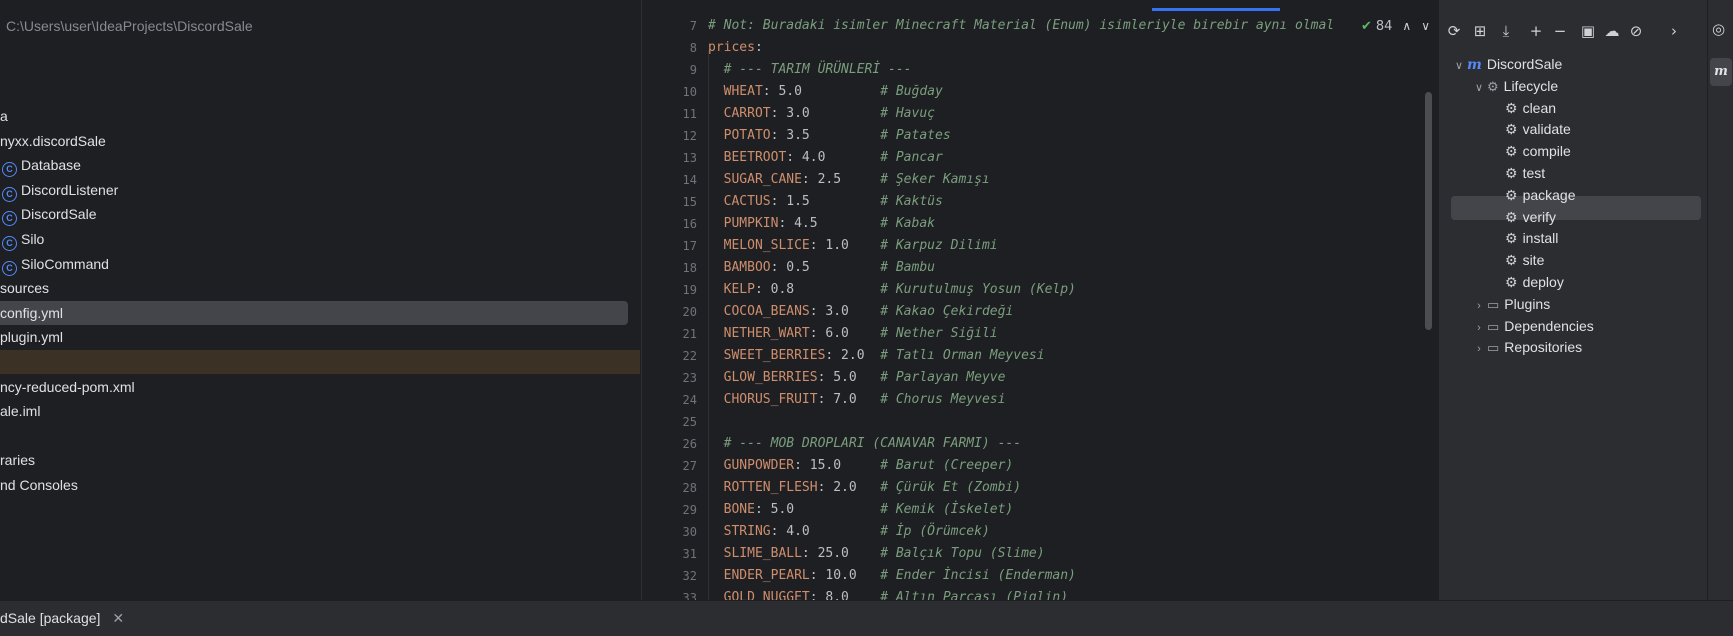 The image size is (1733, 636). I want to click on code-line: GLOW_BERRIES: 5.0 # Parlayan Meyve, so click(857, 378).